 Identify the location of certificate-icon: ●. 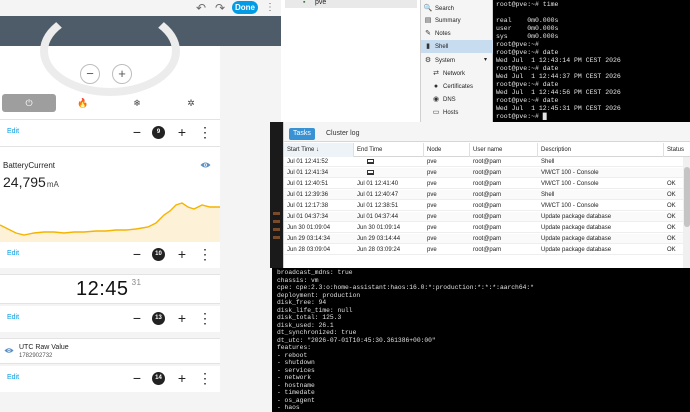
(436, 86).